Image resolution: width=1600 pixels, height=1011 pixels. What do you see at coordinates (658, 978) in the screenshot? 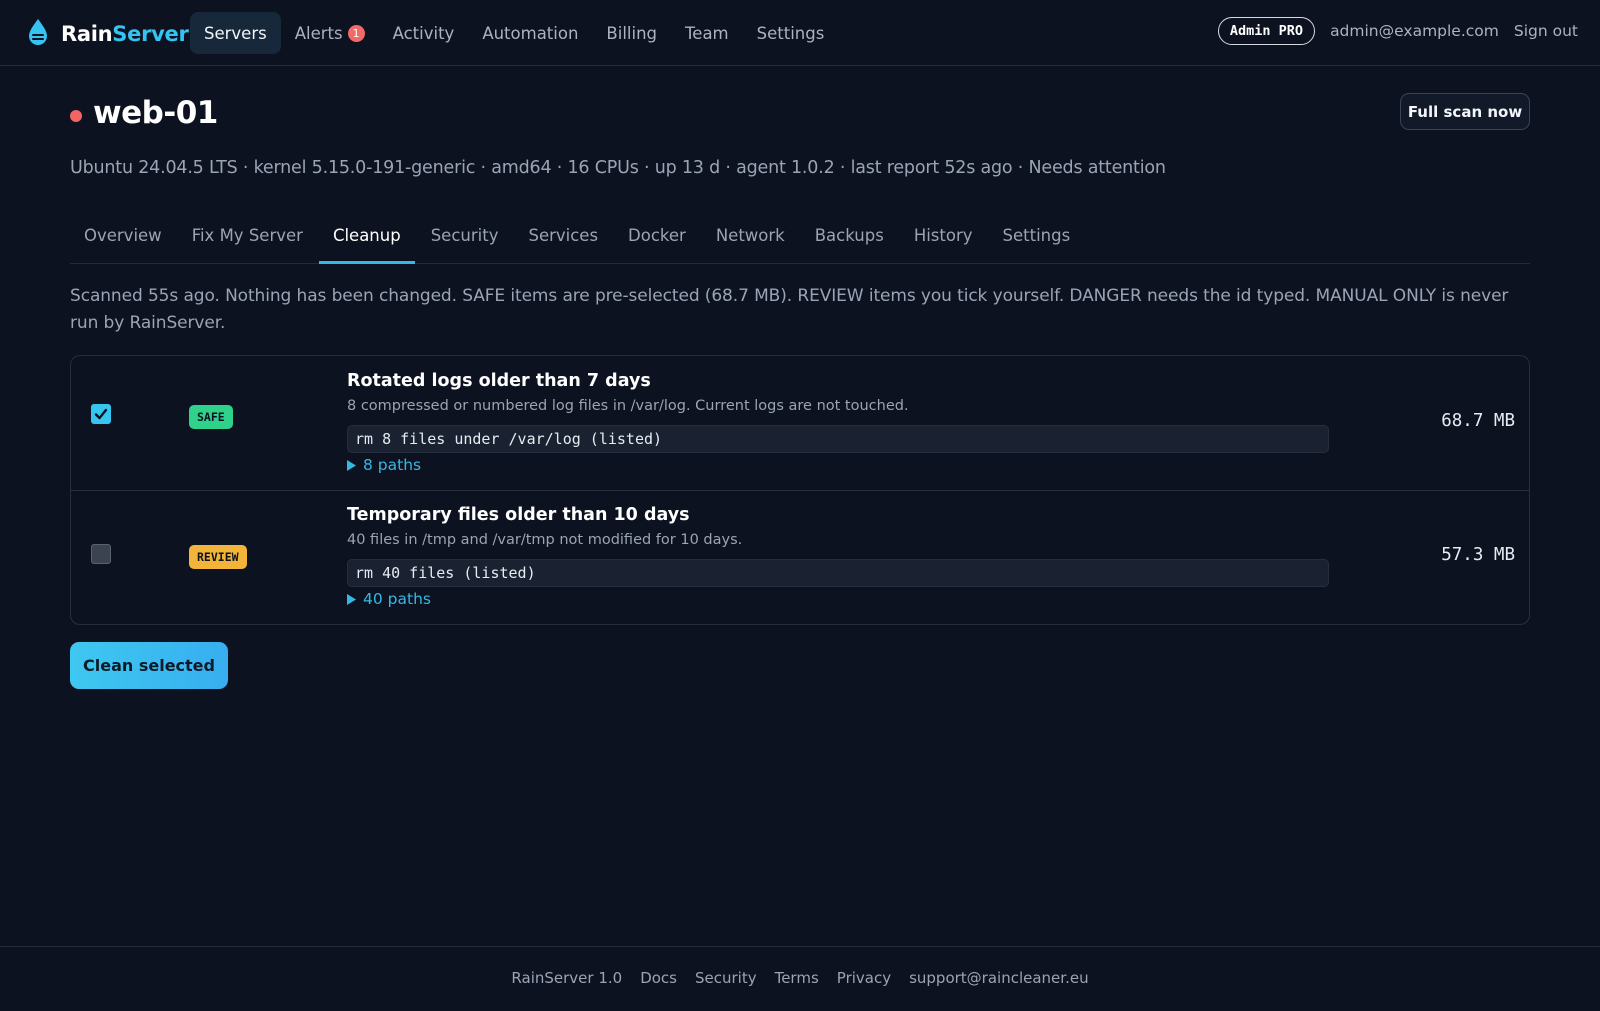
I see `footer-link-docs: Docs` at bounding box center [658, 978].